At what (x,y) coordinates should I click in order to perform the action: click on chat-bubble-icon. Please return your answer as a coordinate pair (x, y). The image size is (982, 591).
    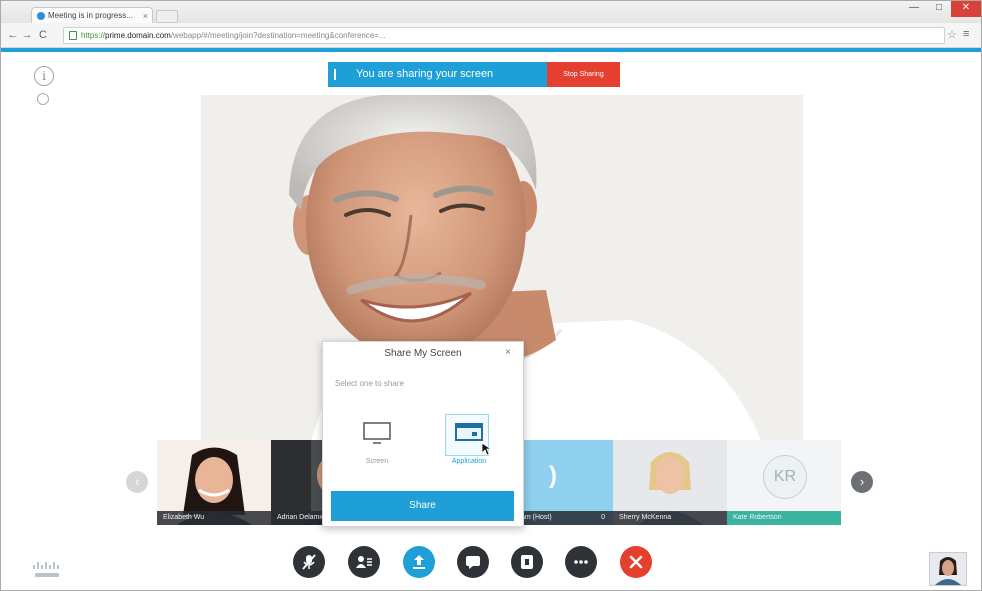
    Looking at the image, I should click on (473, 562).